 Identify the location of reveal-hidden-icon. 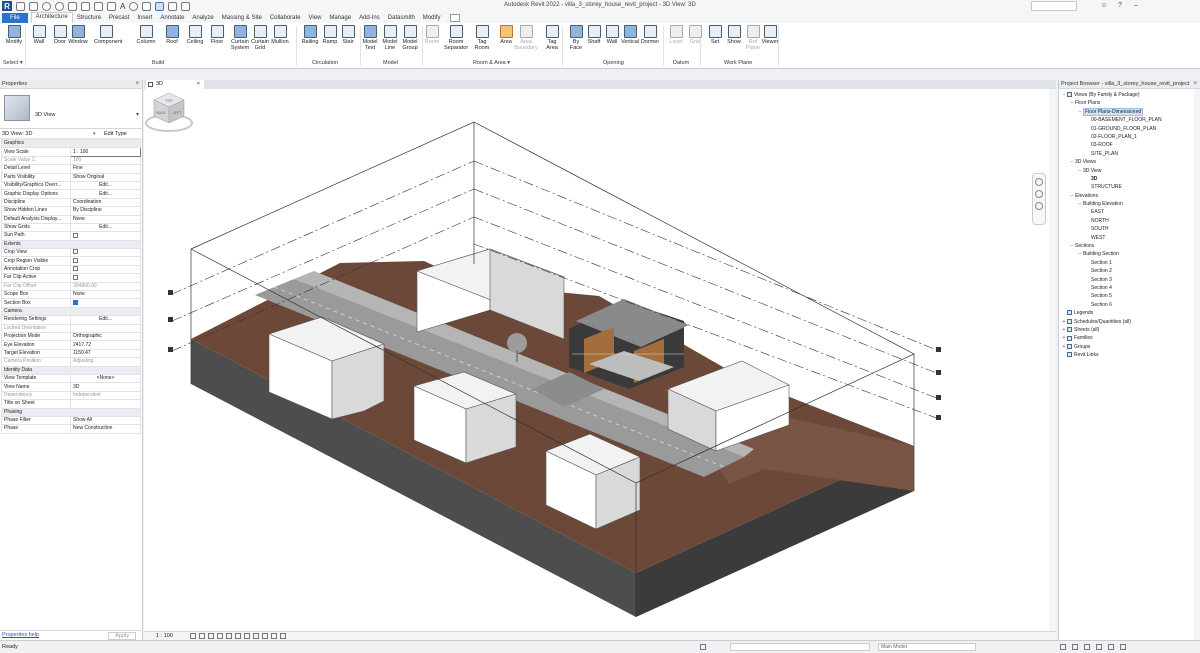
(274, 636).